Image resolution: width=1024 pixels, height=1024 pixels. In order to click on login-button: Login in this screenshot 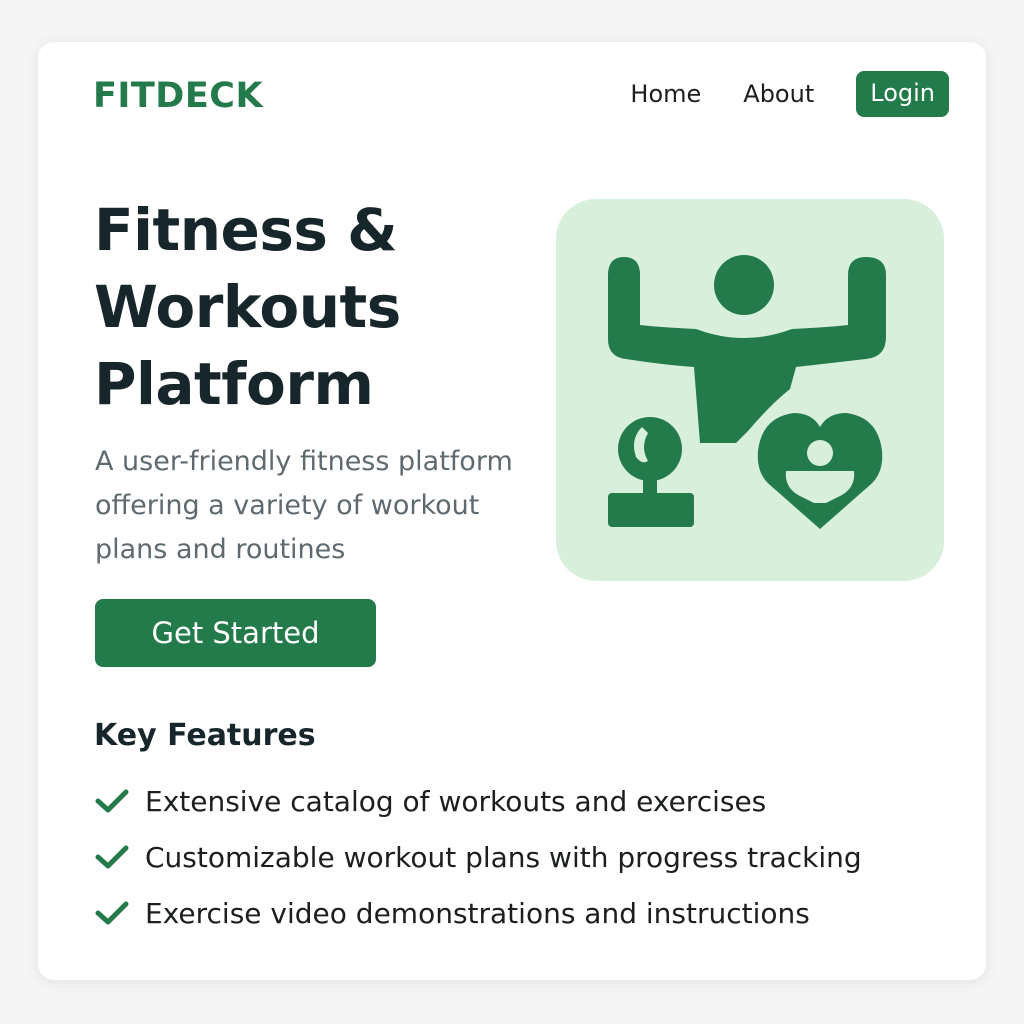, I will do `click(902, 94)`.